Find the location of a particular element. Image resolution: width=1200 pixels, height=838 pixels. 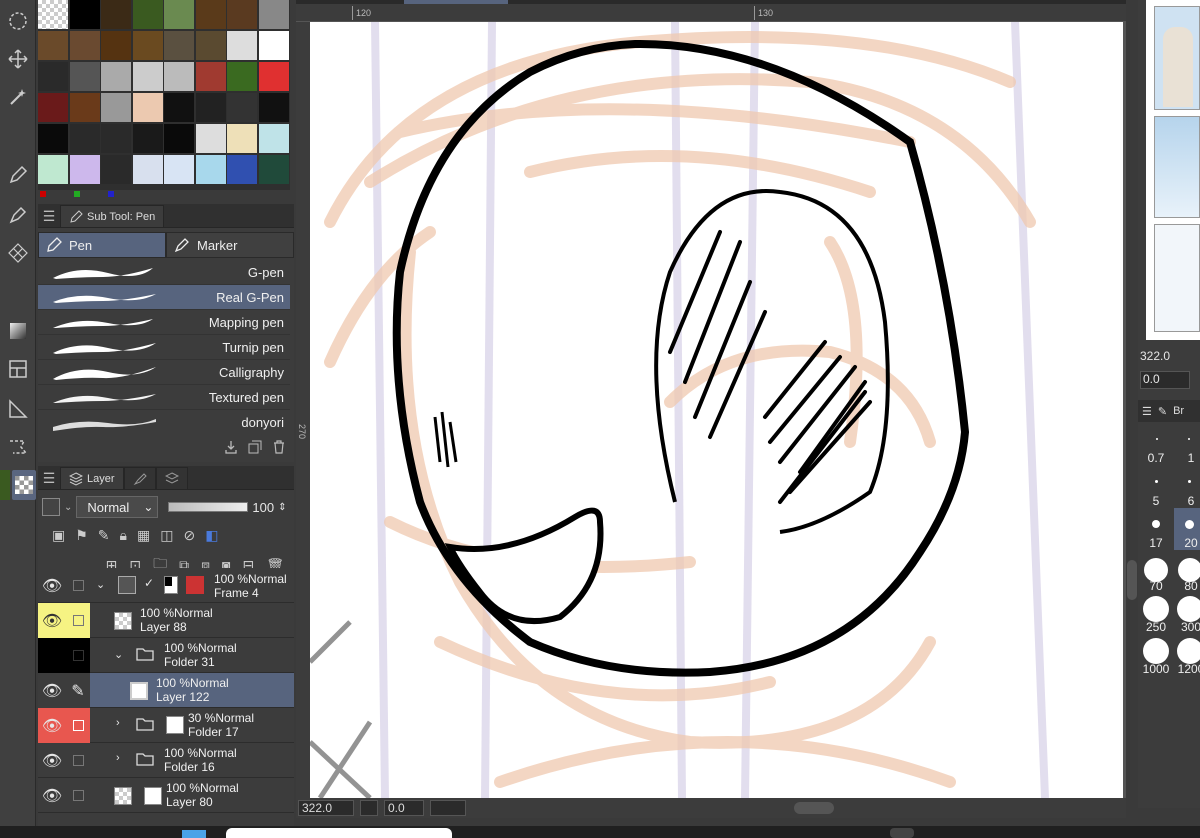

subtool-tab: Sub Tool: Pen is located at coordinates (112, 216).